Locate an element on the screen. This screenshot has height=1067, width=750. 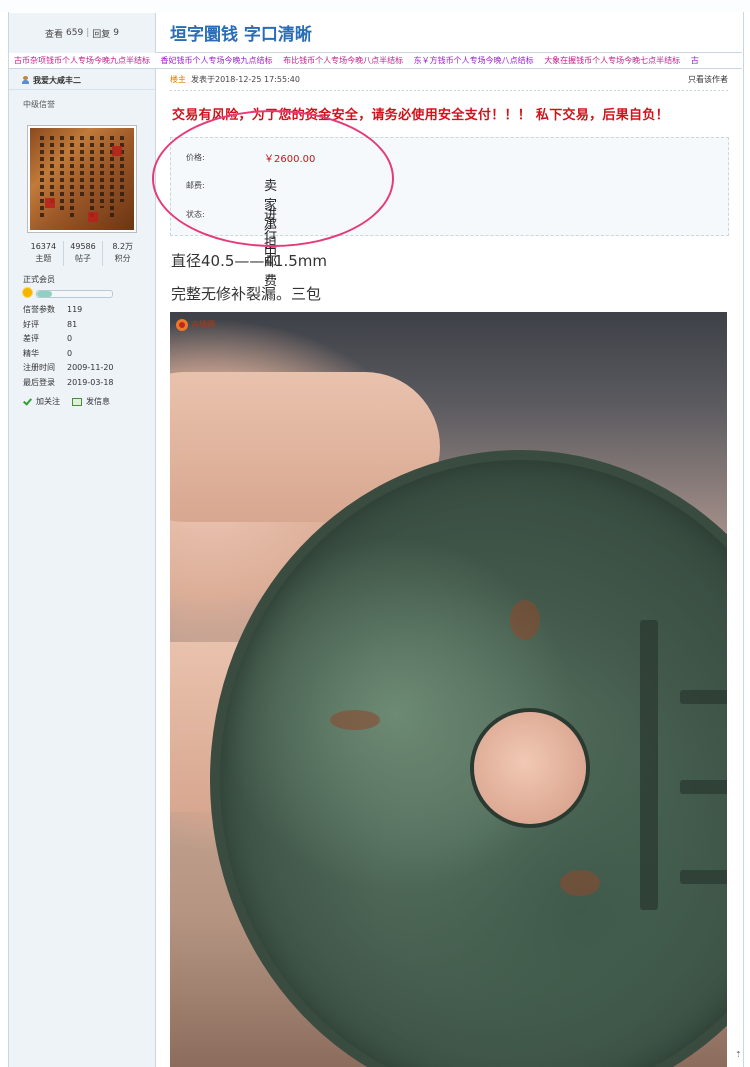
stat-posts: 49586 帖子 is located at coordinates (82, 253).